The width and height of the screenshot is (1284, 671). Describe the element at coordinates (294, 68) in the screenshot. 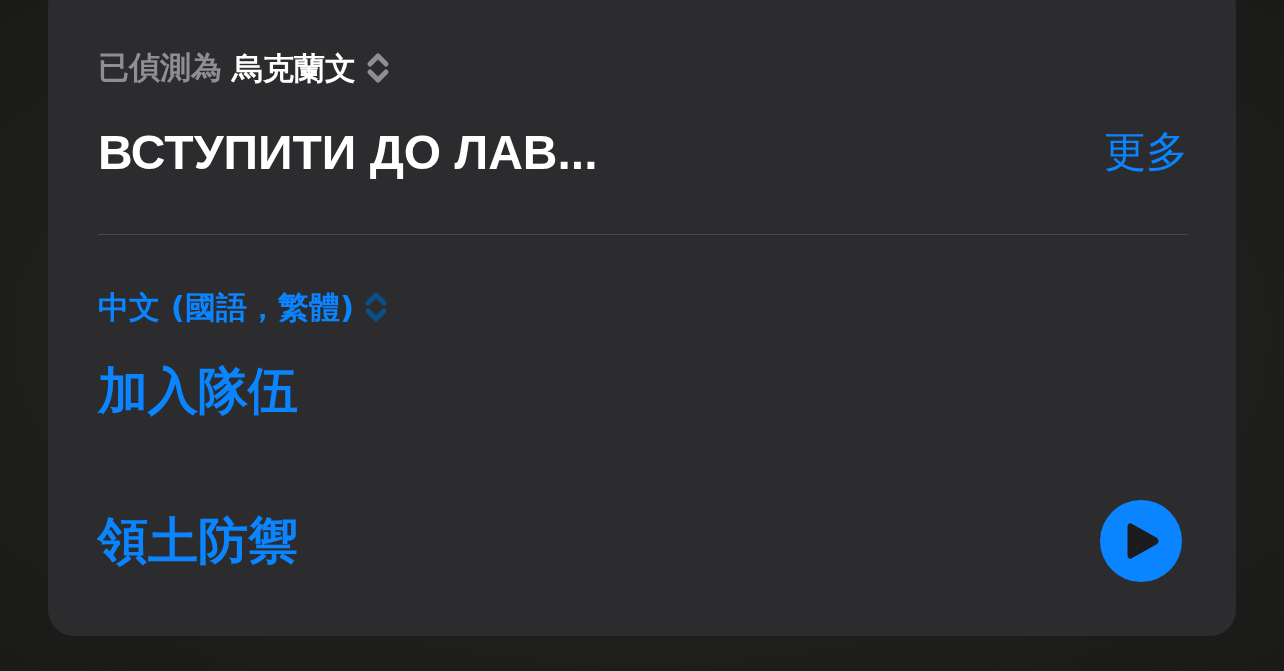

I see `source-language-button: 烏克蘭文` at that location.